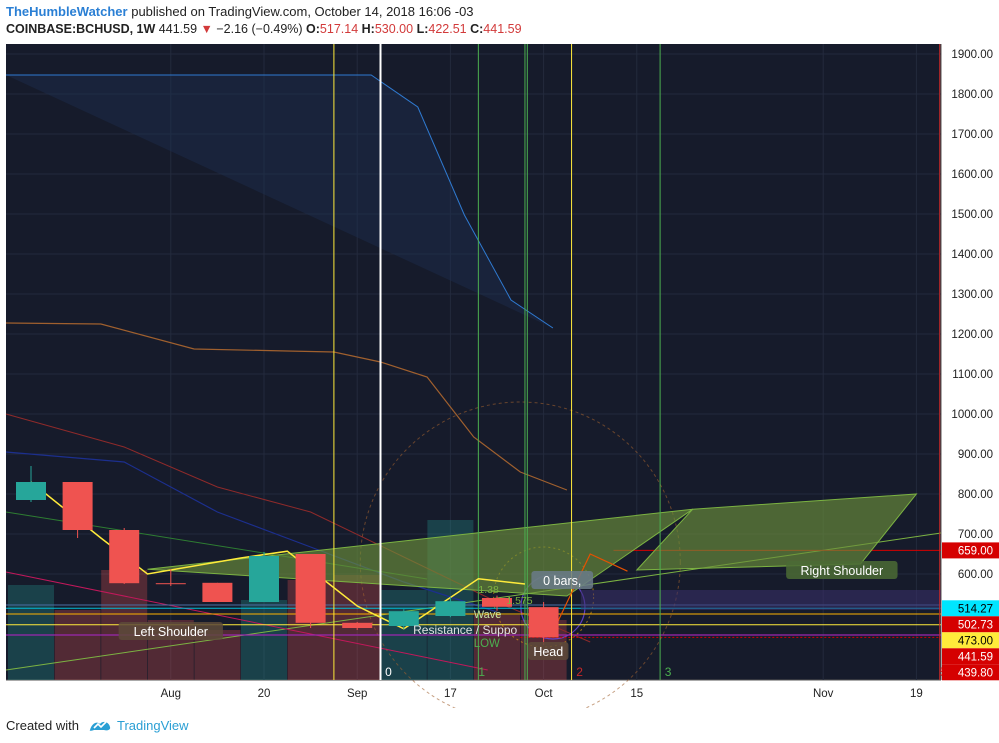 This screenshot has width=999, height=743. What do you see at coordinates (450, 694) in the screenshot?
I see `time-tick-label: 17` at bounding box center [450, 694].